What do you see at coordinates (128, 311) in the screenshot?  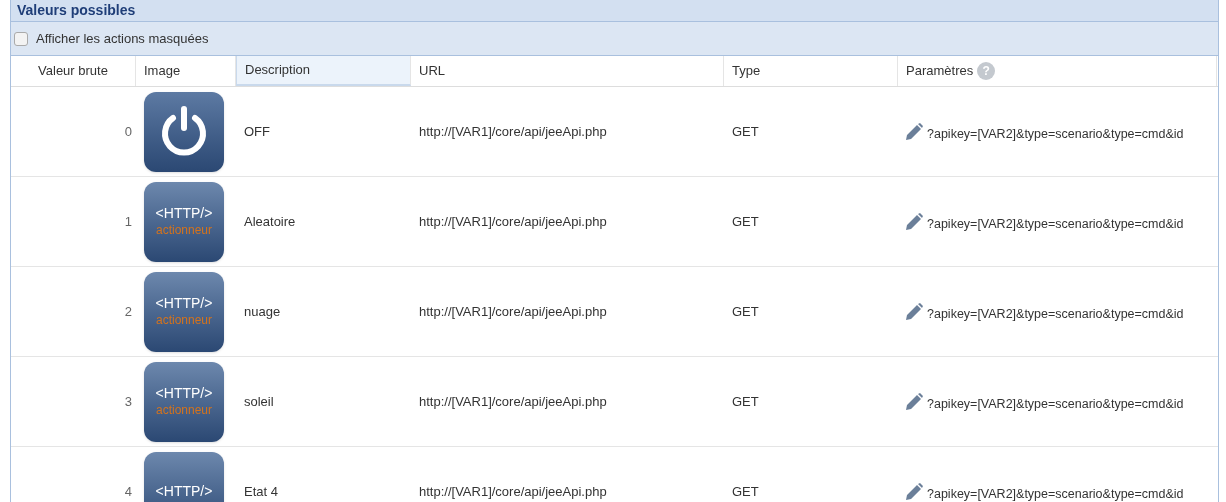 I see `table-cell-text: 2` at bounding box center [128, 311].